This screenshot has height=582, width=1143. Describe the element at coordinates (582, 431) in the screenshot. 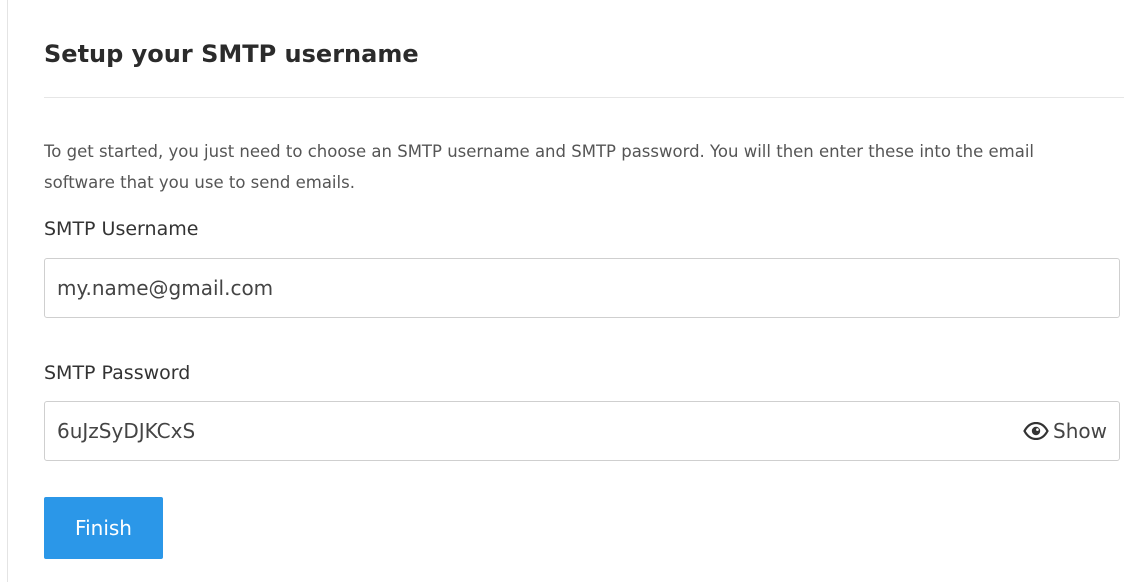

I see `smtp-password-input: 6uJzSyDJKCxS Show` at that location.